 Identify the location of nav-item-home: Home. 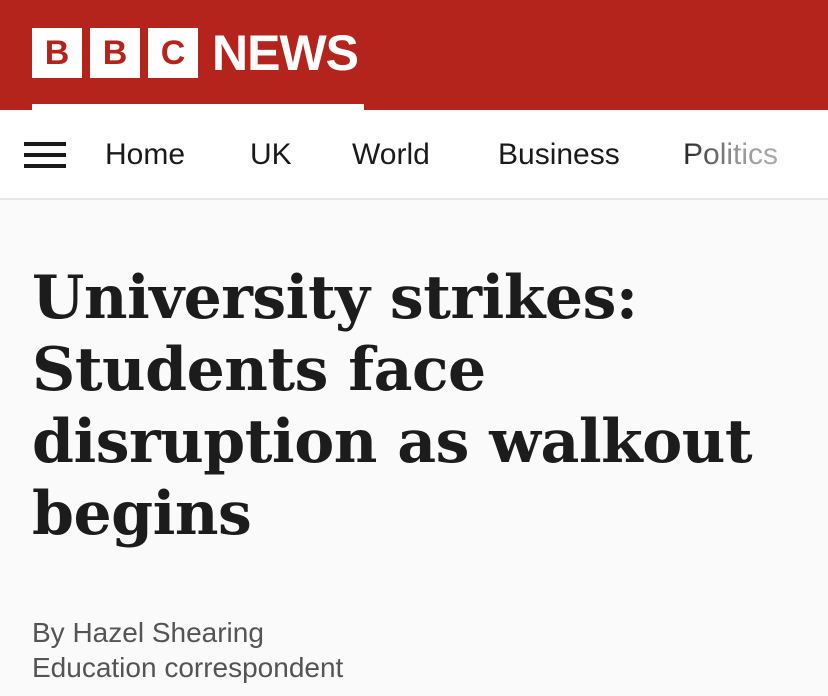
(145, 155).